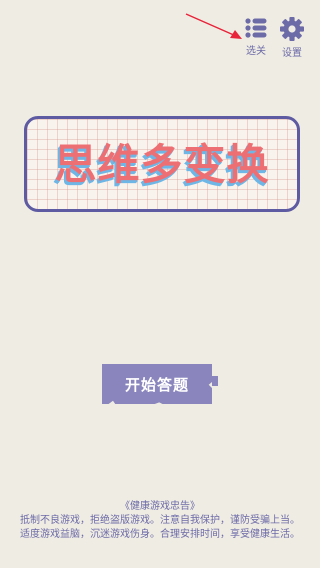 This screenshot has height=568, width=320. What do you see at coordinates (160, 534) in the screenshot?
I see `health-advice-line-2: 适度游戏益脑，沉迷游戏伤身。合理安排时间，享受健康生活。` at bounding box center [160, 534].